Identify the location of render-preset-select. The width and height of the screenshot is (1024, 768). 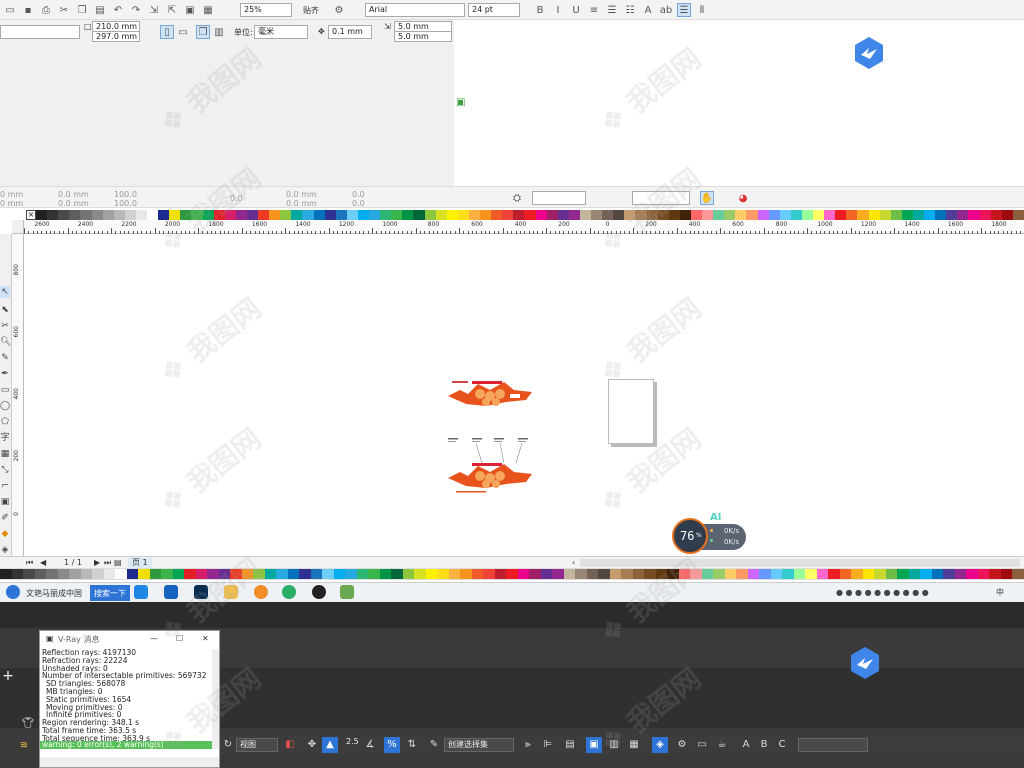
(833, 745).